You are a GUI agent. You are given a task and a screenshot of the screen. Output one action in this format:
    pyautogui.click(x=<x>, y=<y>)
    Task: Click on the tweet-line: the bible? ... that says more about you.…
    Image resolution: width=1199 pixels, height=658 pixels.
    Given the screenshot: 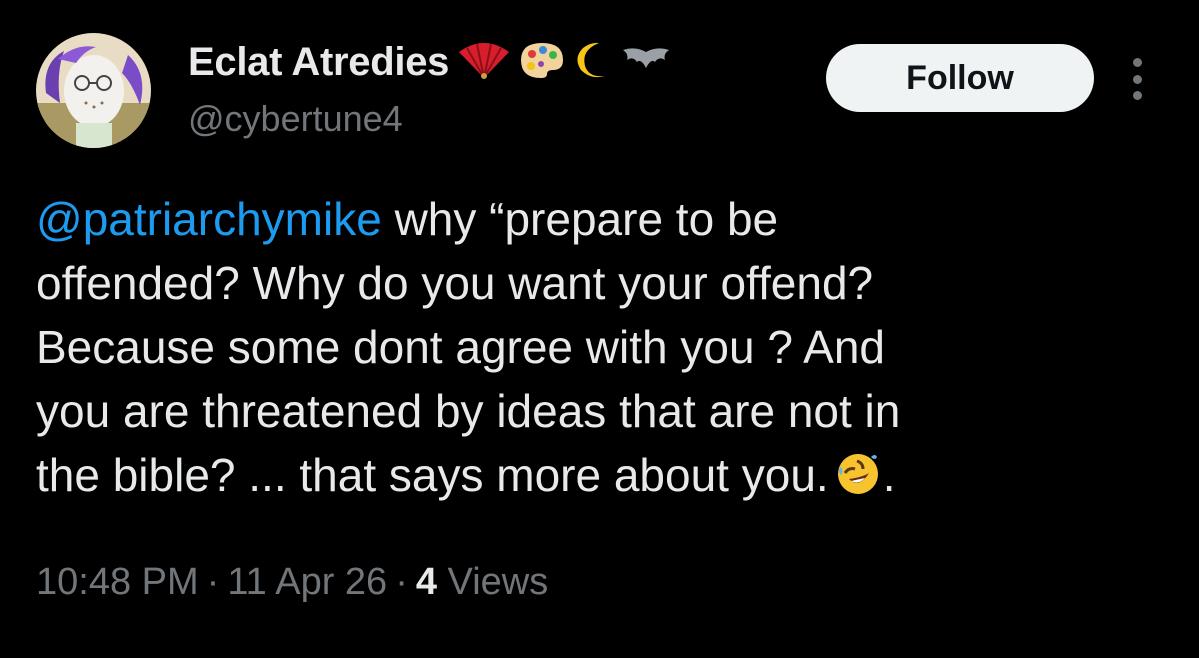 What is the action you would take?
    pyautogui.click(x=596, y=478)
    